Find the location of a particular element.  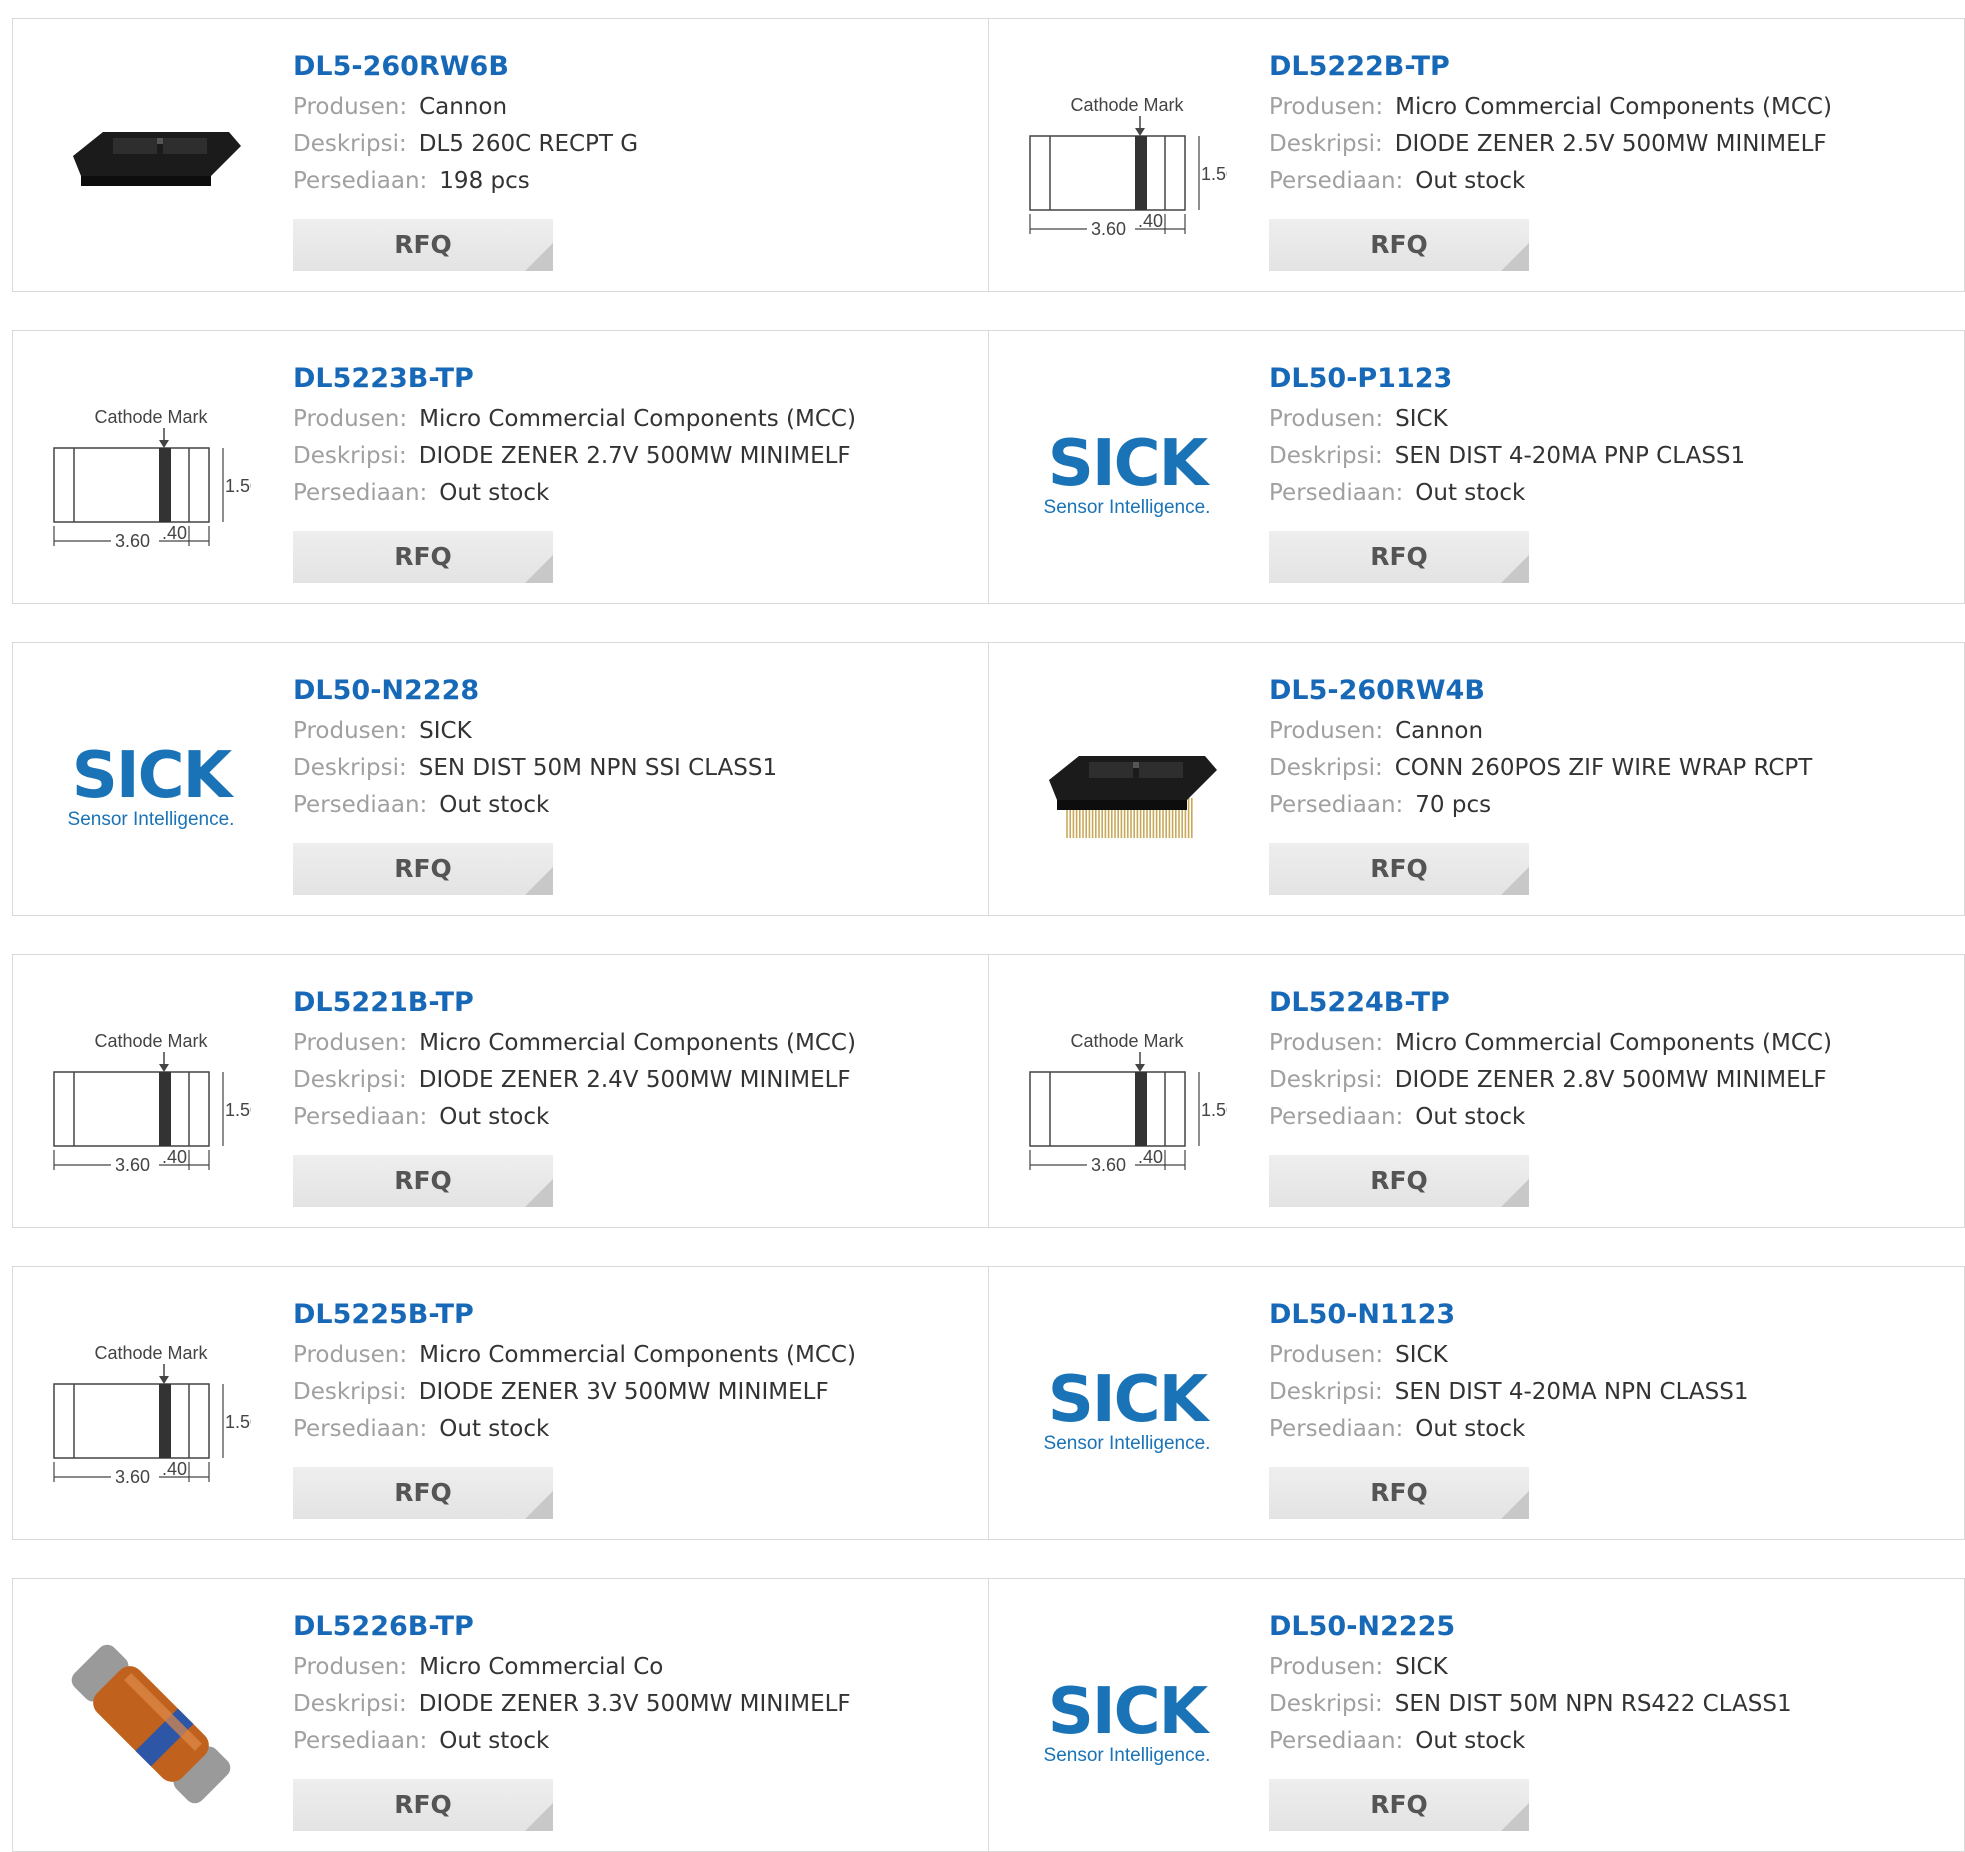

manufacturer-line: Produsen: Micro Commercial Co is located at coordinates (633, 1667).